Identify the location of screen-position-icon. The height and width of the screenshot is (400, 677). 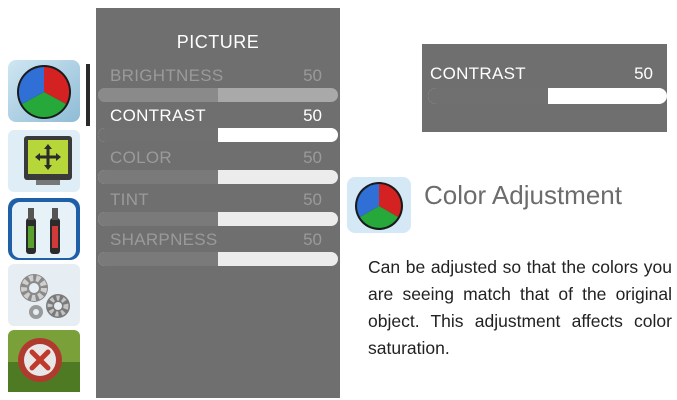
(44, 161).